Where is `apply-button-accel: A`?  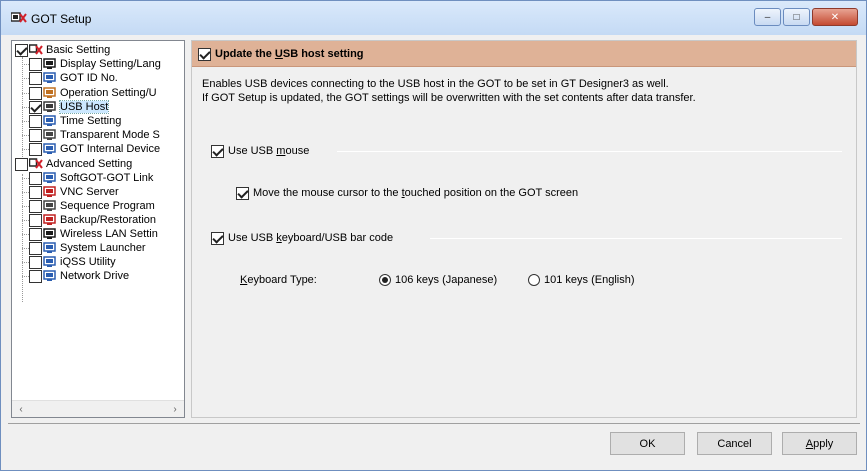
apply-button-accel: A is located at coordinates (809, 443).